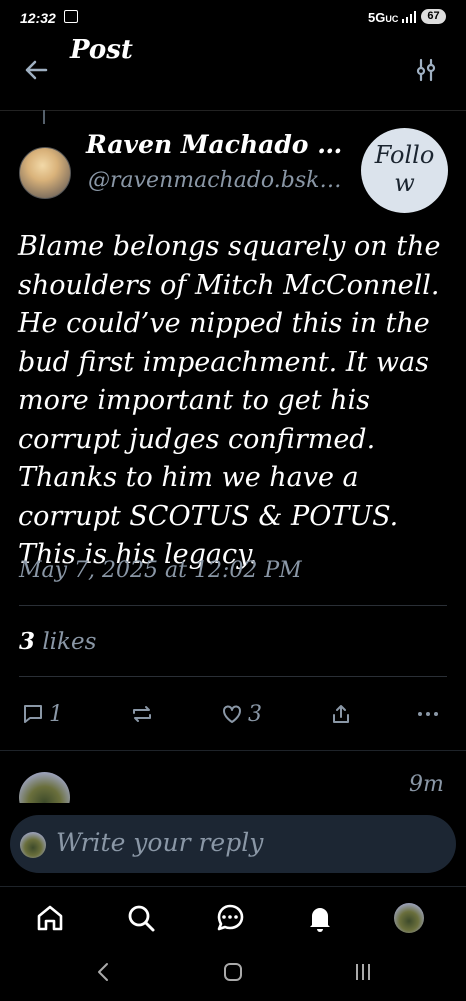 This screenshot has height=1001, width=466. What do you see at coordinates (69, 642) in the screenshot?
I see `likes-label: likes` at bounding box center [69, 642].